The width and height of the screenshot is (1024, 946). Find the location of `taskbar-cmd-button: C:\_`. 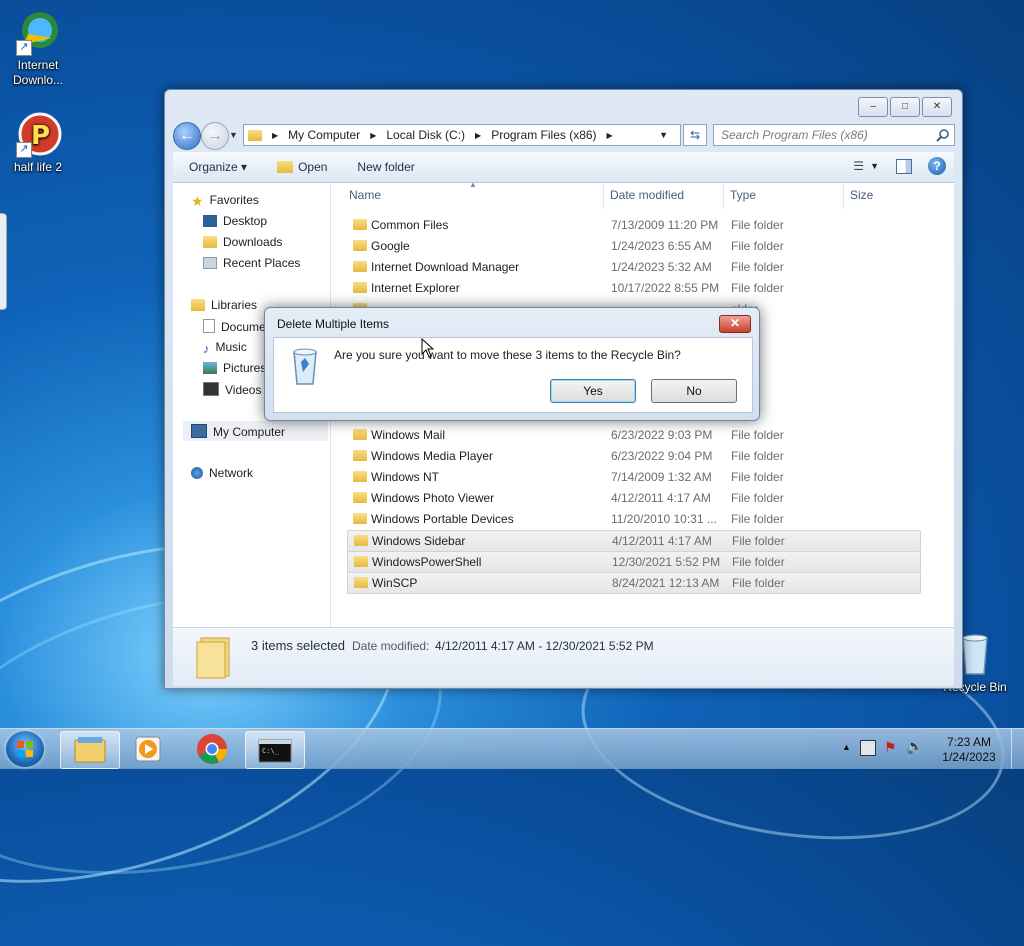

taskbar-cmd-button: C:\_ is located at coordinates (275, 750).